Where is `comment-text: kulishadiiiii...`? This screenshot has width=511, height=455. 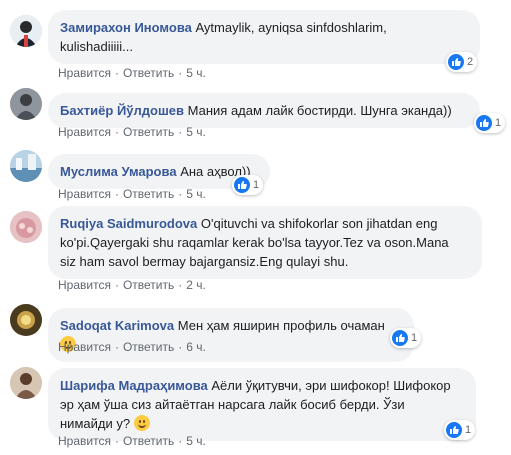
comment-text: kulishadiiiii... is located at coordinates (96, 46).